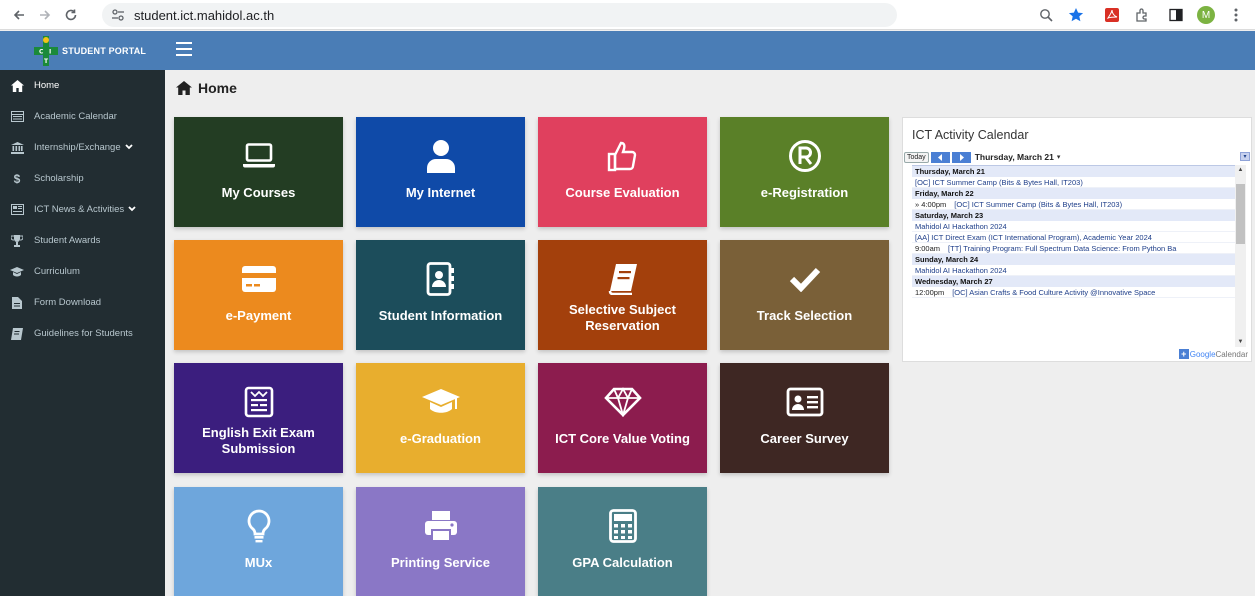 The image size is (1255, 596). Describe the element at coordinates (499, 15) in the screenshot. I see `address-bar: student.ict.mahidol.ac.th` at that location.